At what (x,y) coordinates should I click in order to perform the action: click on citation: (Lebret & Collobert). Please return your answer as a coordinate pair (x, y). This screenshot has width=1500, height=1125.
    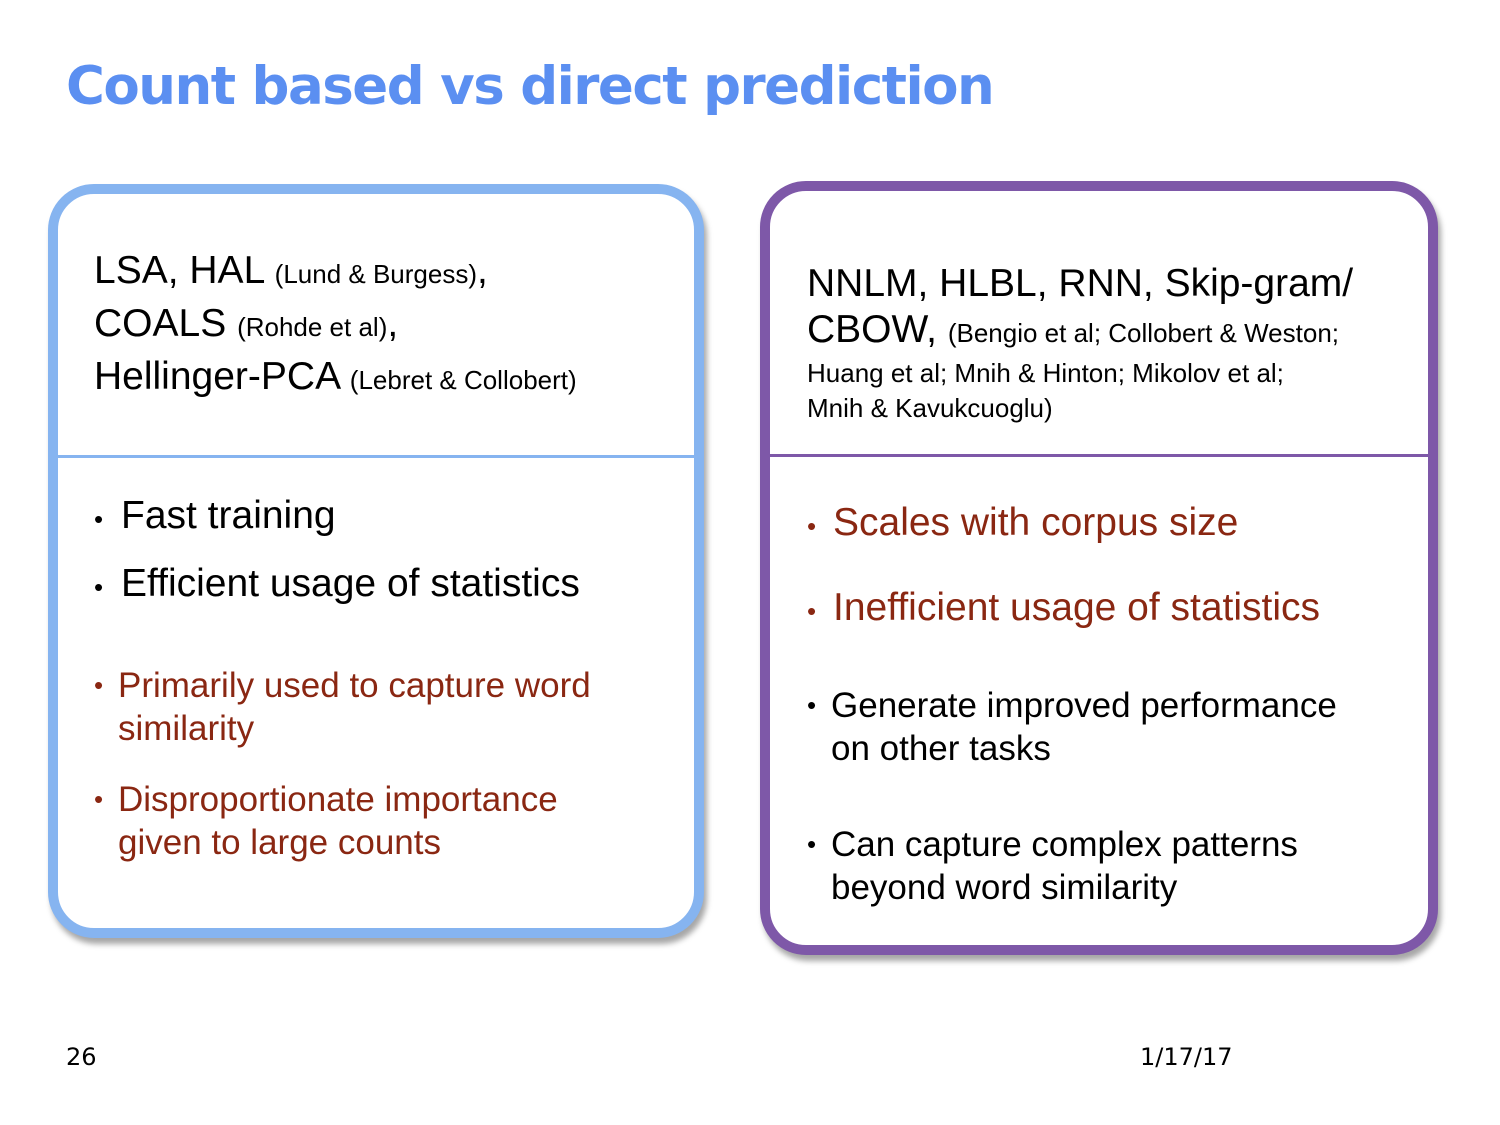
    Looking at the image, I should click on (463, 380).